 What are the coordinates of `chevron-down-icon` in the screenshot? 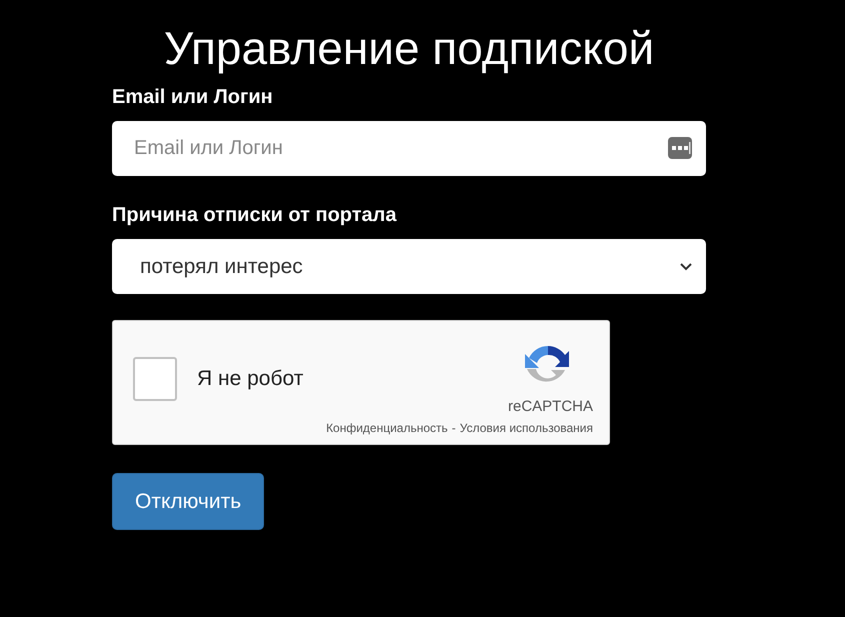 It's located at (686, 266).